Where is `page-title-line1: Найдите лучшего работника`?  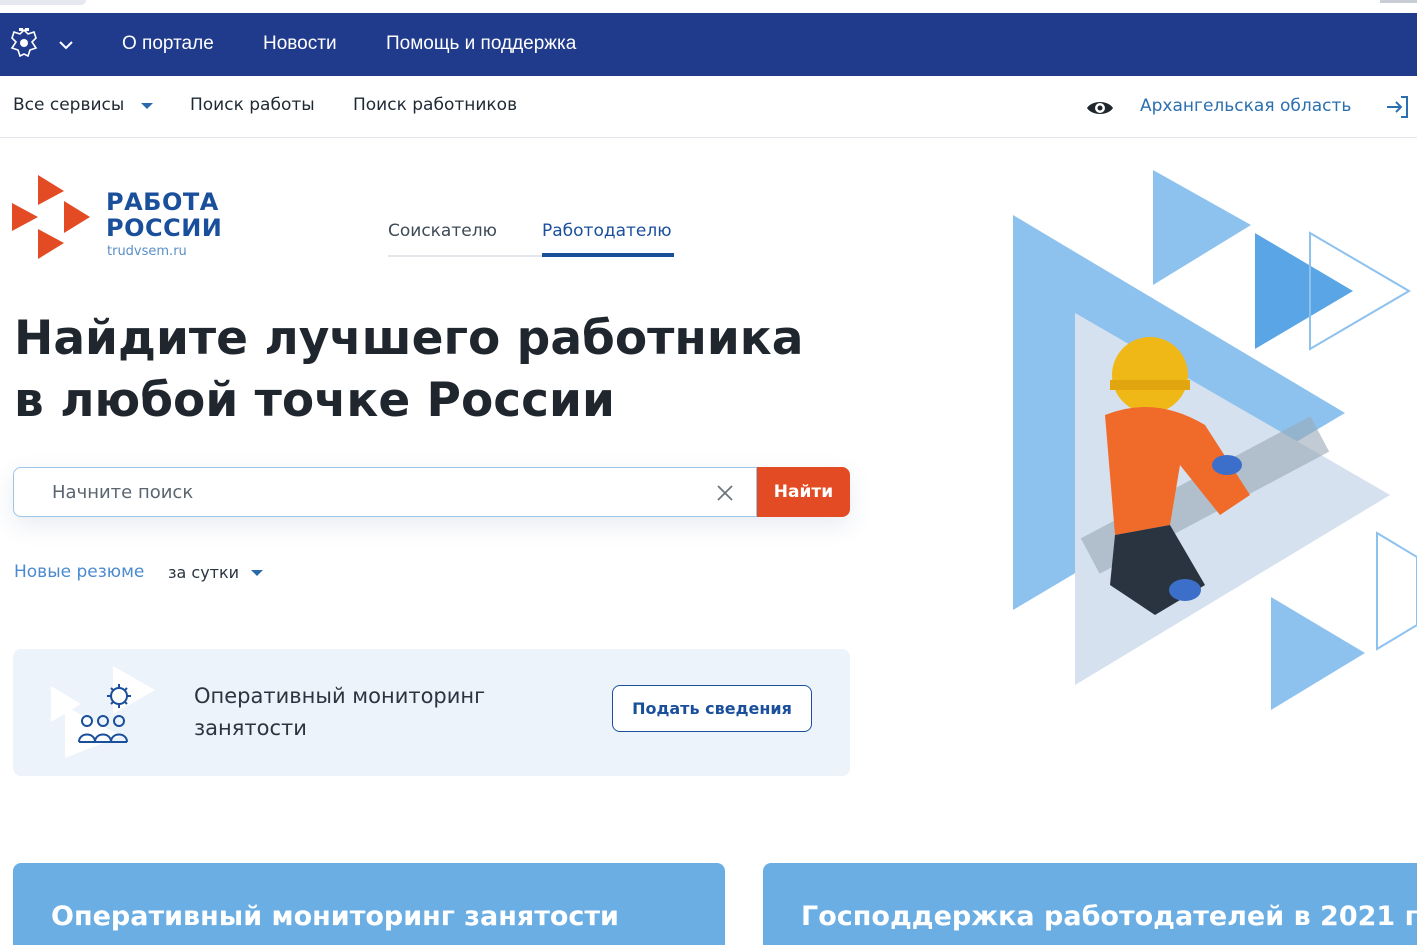 page-title-line1: Найдите лучшего работника is located at coordinates (409, 338).